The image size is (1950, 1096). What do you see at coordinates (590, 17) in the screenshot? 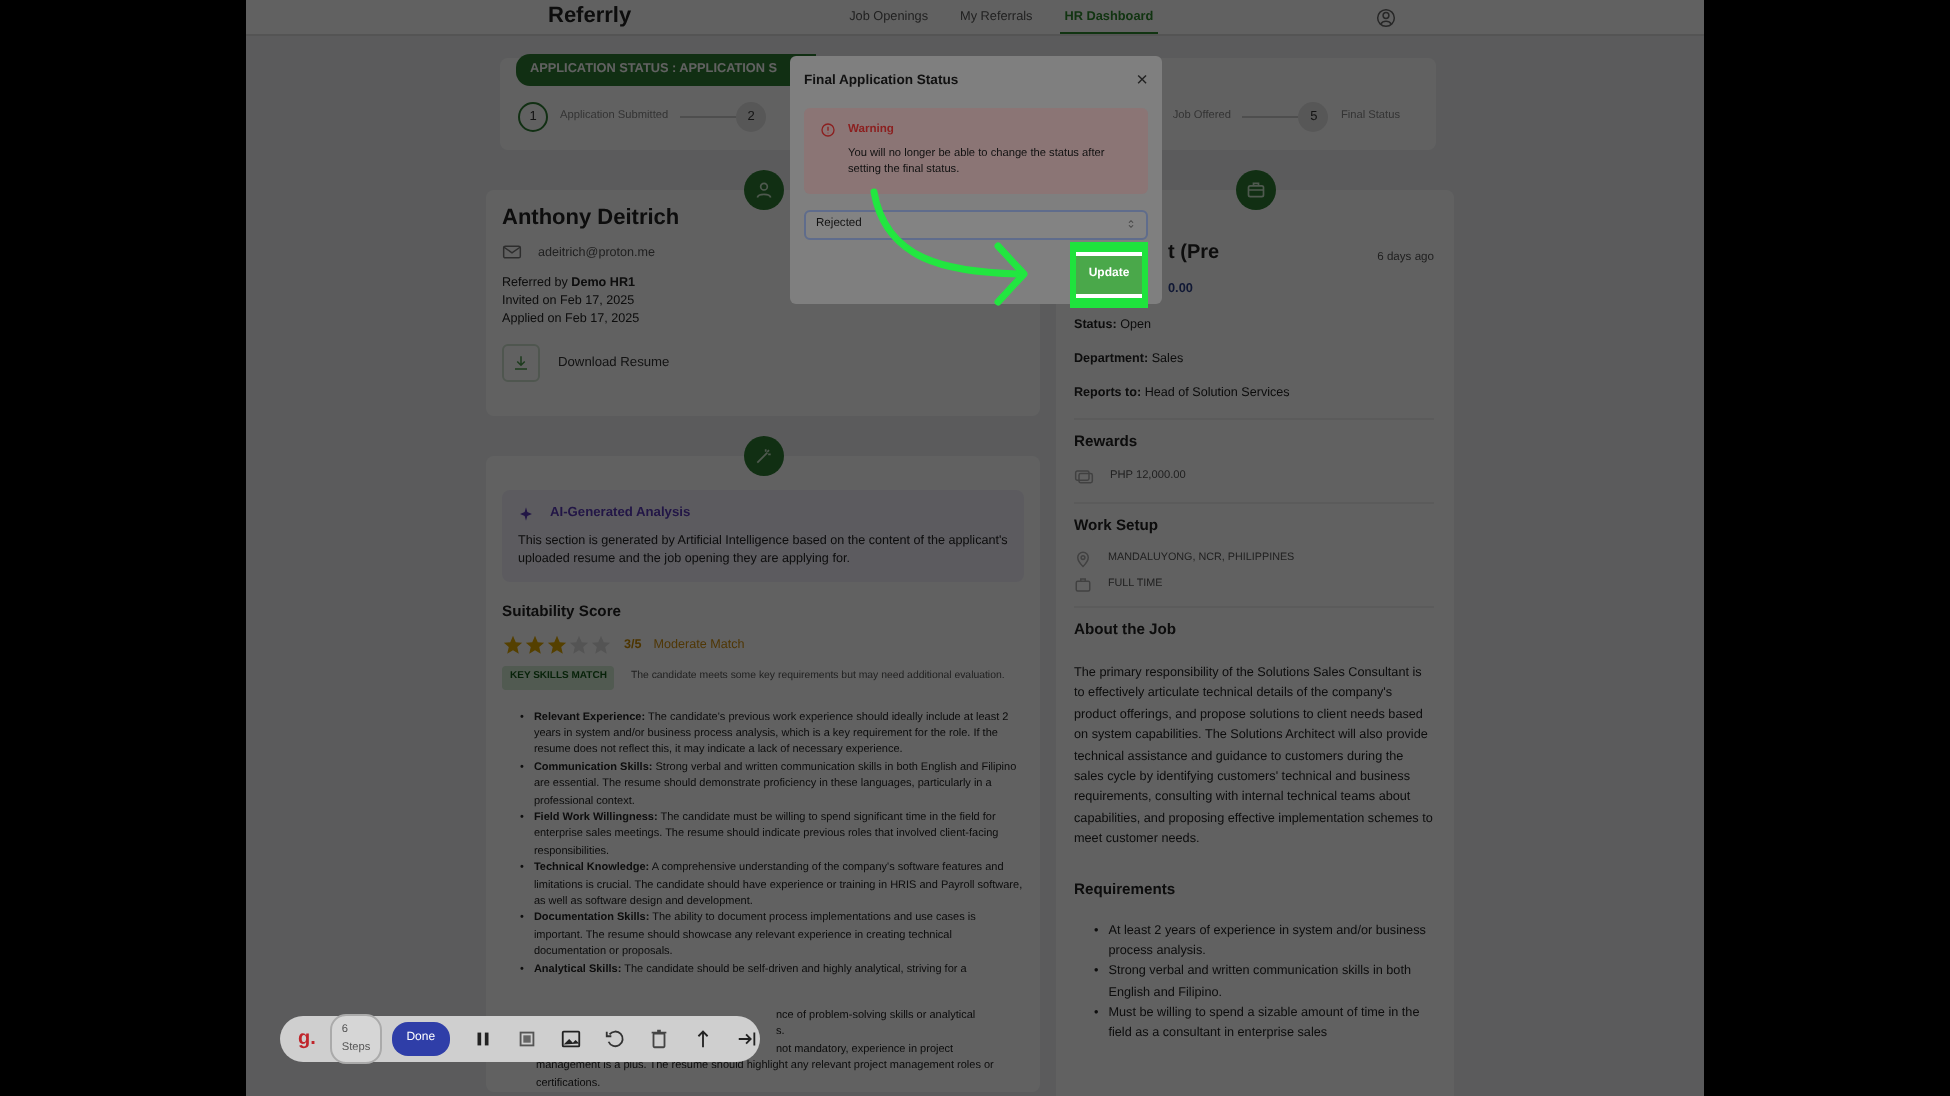
I see `brand-logo: Referrly` at bounding box center [590, 17].